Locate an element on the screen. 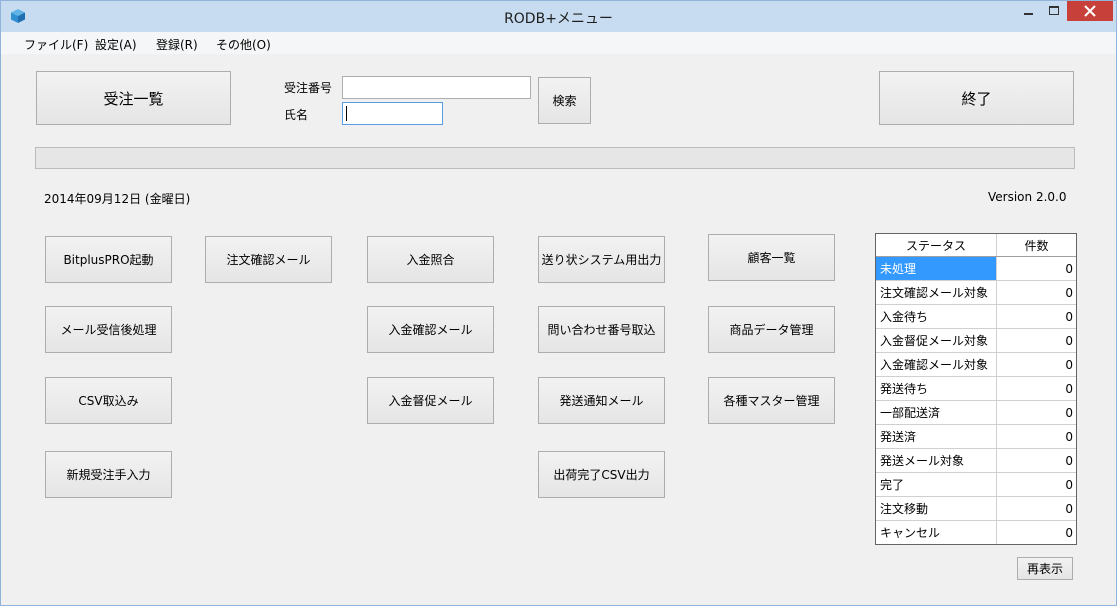 This screenshot has width=1117, height=606. table-row: 注文確認メール対象 0 is located at coordinates (976, 293).